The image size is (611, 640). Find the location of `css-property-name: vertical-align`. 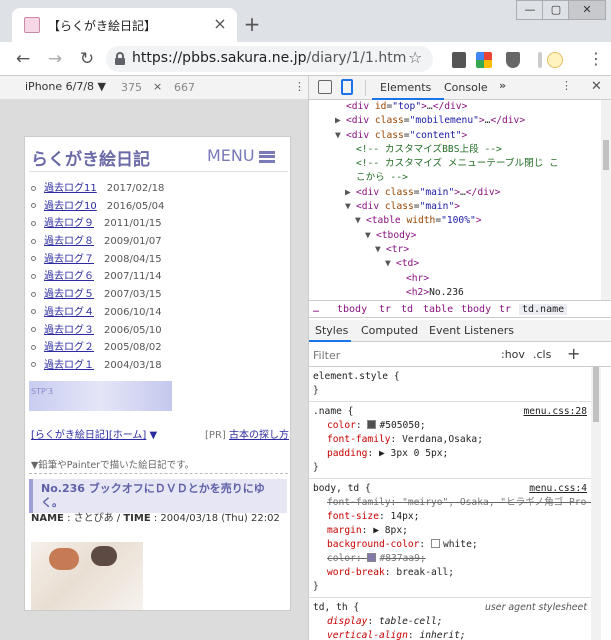

css-property-name: vertical-align is located at coordinates (367, 635).